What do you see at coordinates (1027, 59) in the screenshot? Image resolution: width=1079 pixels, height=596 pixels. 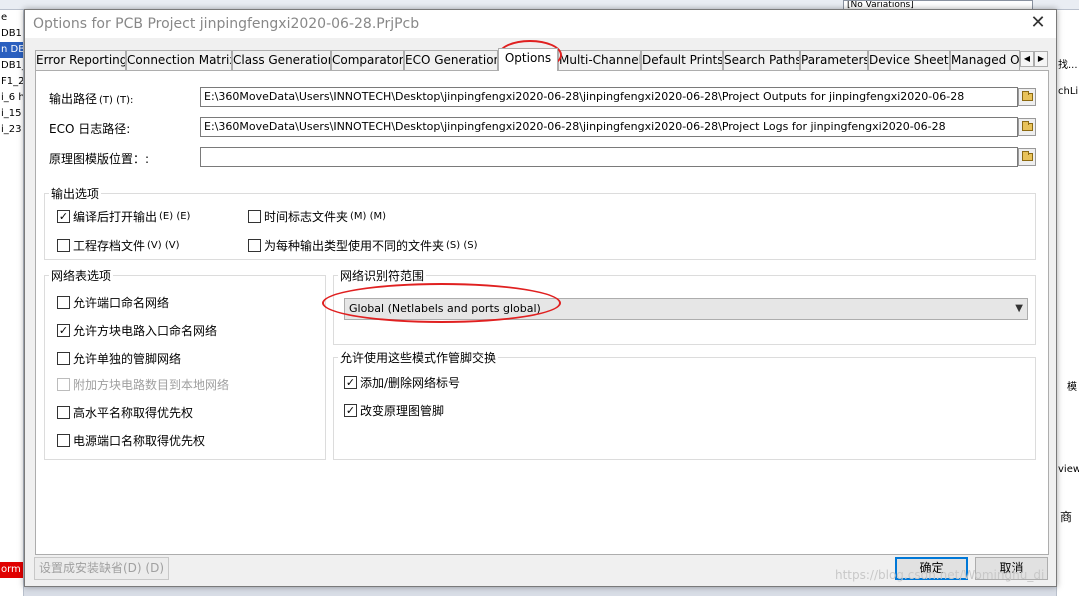 I see `tab-scroll-left-icon: ◀` at bounding box center [1027, 59].